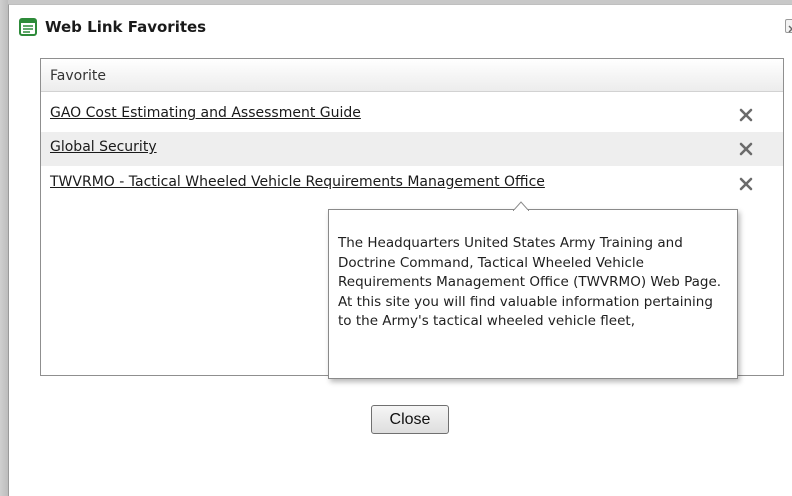  Describe the element at coordinates (412, 149) in the screenshot. I see `table-row: Global Security` at that location.